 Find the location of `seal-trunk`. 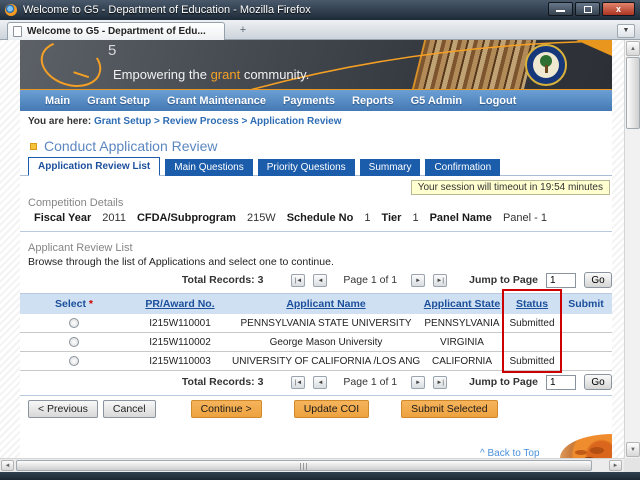

seal-trunk is located at coordinates (546, 69).